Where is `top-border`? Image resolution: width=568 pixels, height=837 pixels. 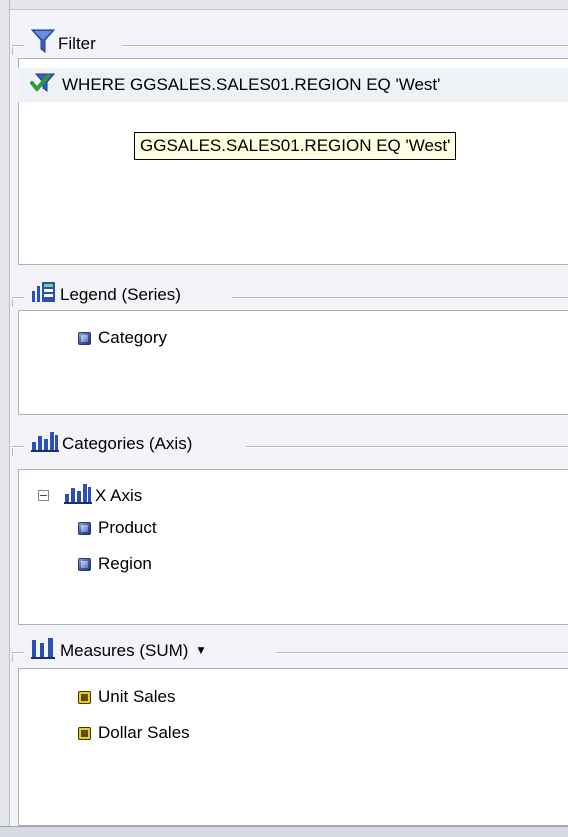
top-border is located at coordinates (284, 5).